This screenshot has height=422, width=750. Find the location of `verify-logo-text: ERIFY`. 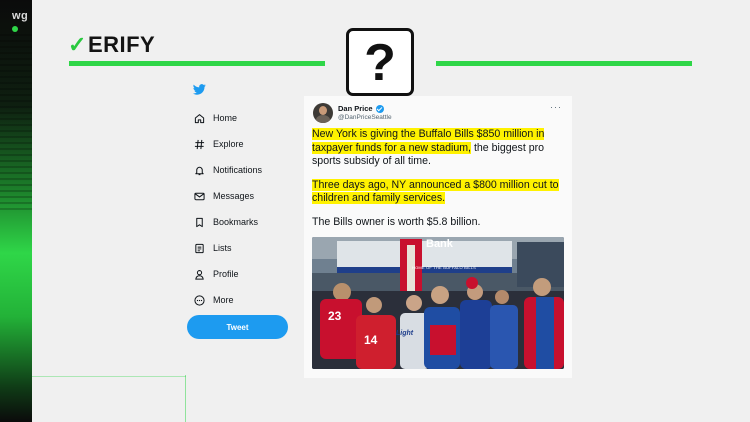

verify-logo-text: ERIFY is located at coordinates (121, 44).